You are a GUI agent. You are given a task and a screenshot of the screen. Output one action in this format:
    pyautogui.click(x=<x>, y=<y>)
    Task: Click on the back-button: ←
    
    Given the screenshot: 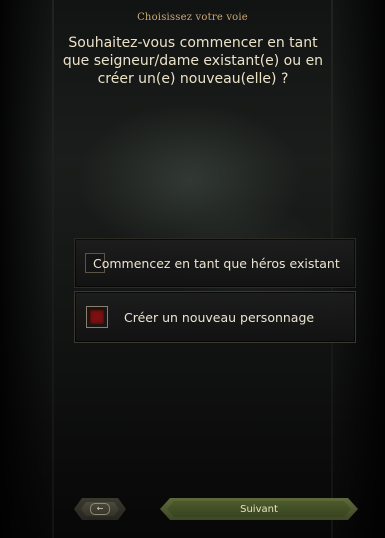 What is the action you would take?
    pyautogui.click(x=100, y=509)
    